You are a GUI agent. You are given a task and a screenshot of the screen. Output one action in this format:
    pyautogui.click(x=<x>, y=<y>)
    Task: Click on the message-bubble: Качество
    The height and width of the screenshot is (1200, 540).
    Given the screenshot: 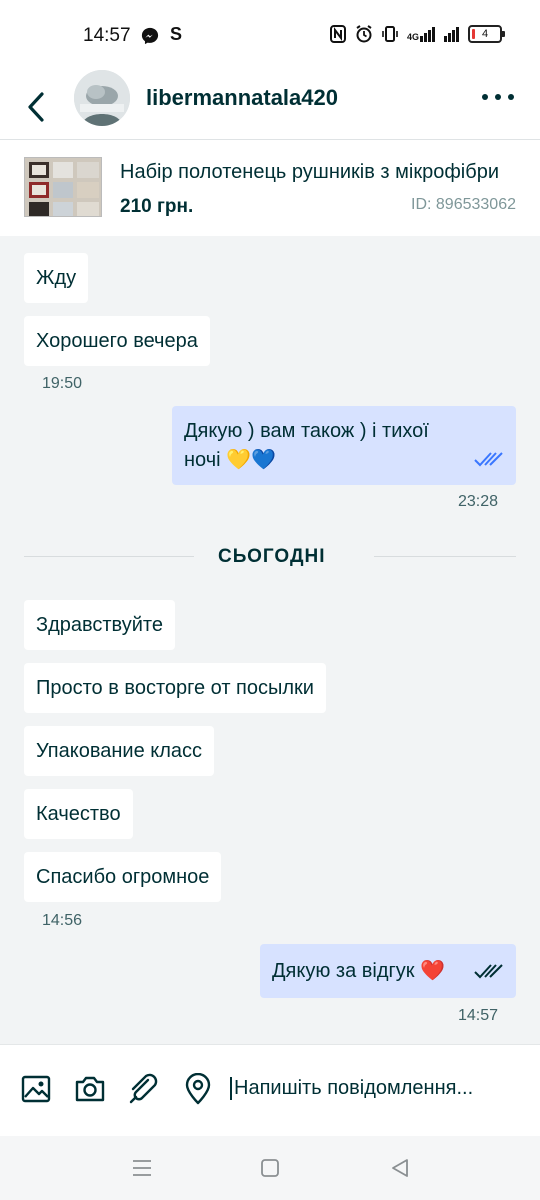 What is the action you would take?
    pyautogui.click(x=78, y=814)
    